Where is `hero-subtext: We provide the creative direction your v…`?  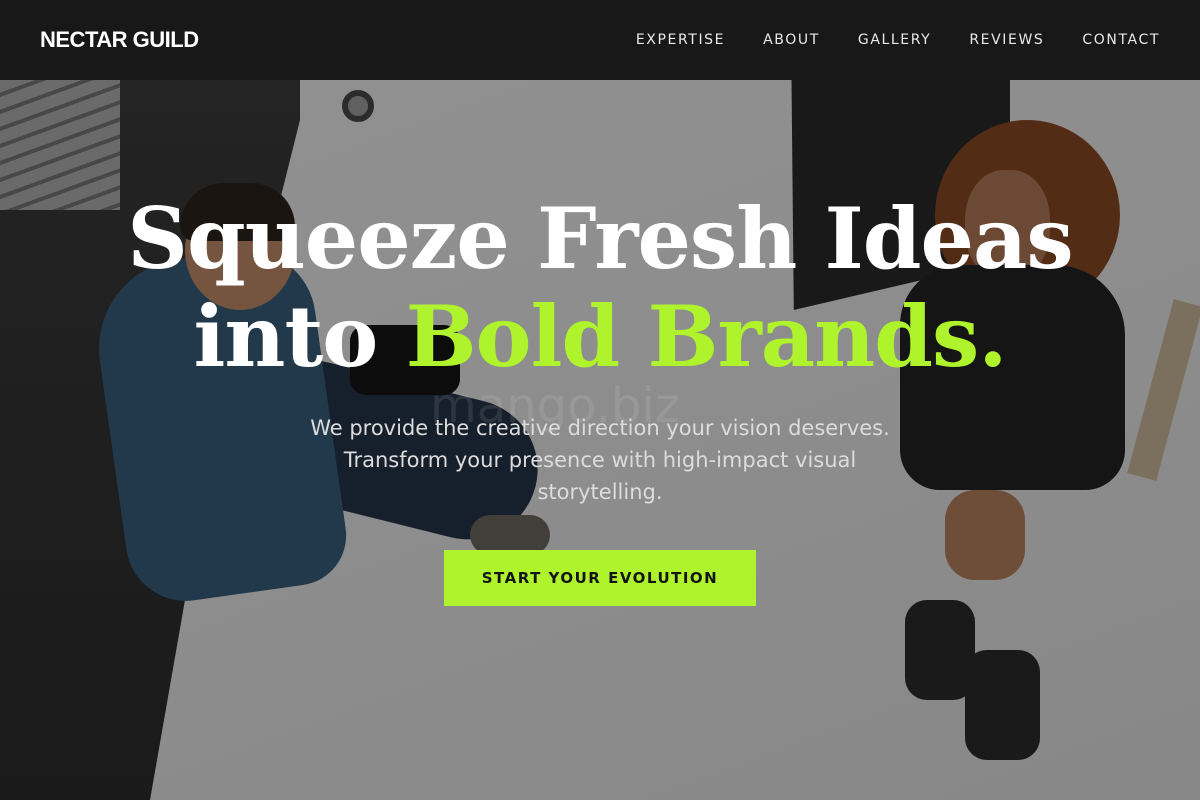 hero-subtext: We provide the creative direction your v… is located at coordinates (600, 460).